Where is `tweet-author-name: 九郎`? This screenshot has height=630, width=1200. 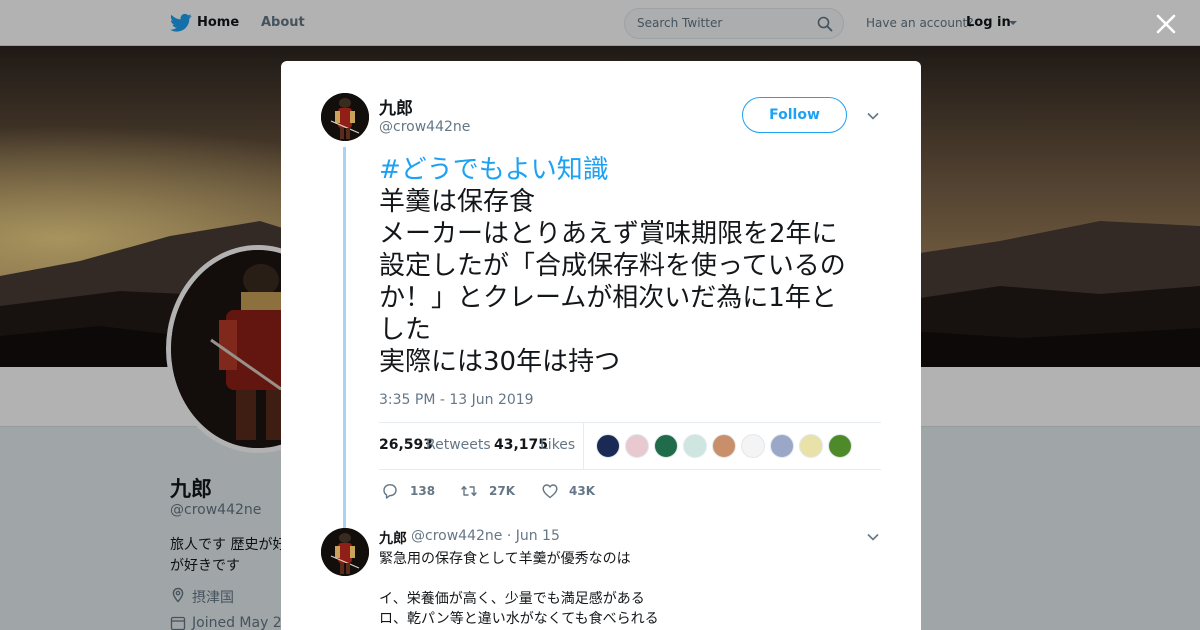 tweet-author-name: 九郎 is located at coordinates (396, 106).